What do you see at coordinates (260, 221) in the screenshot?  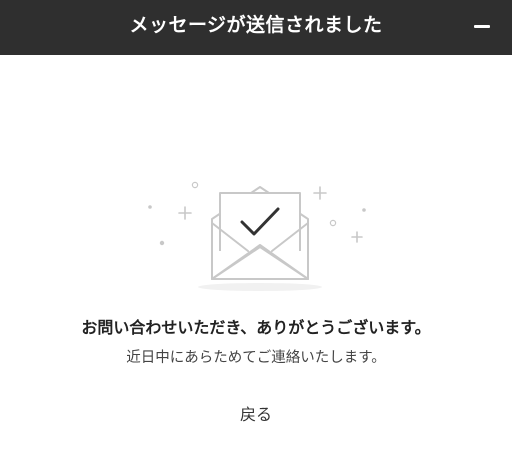 I see `letter-paper` at bounding box center [260, 221].